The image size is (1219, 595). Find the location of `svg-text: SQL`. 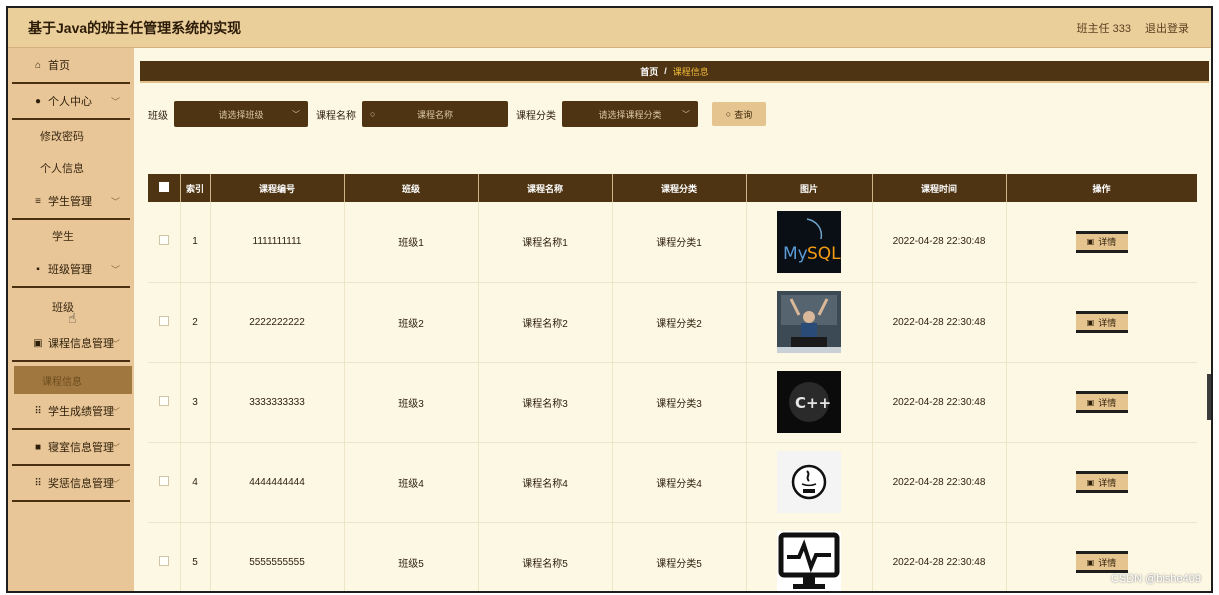

svg-text: SQL is located at coordinates (824, 254).